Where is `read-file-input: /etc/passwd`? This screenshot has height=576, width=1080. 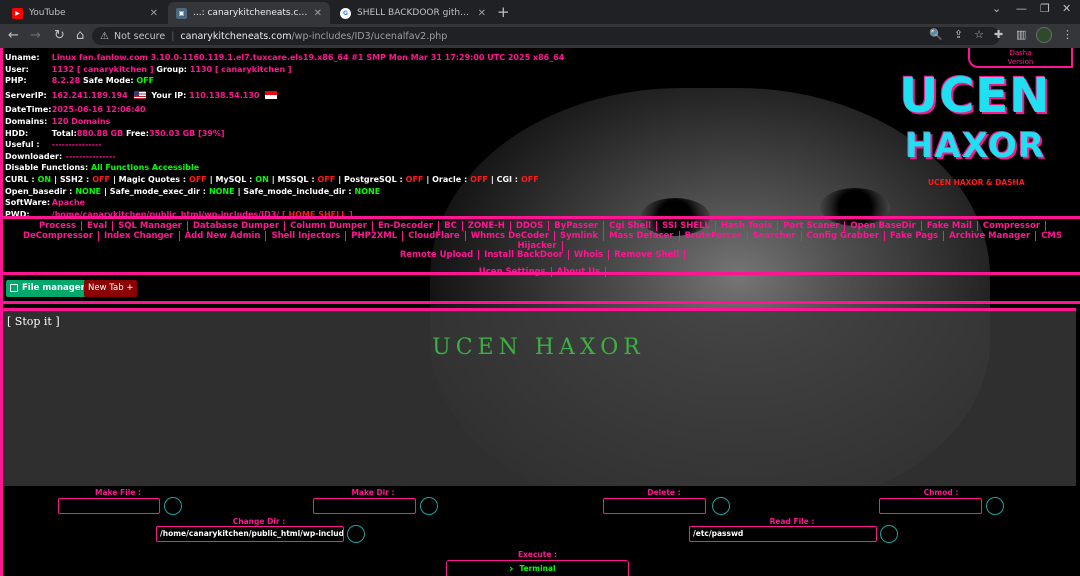 read-file-input: /etc/passwd is located at coordinates (783, 534).